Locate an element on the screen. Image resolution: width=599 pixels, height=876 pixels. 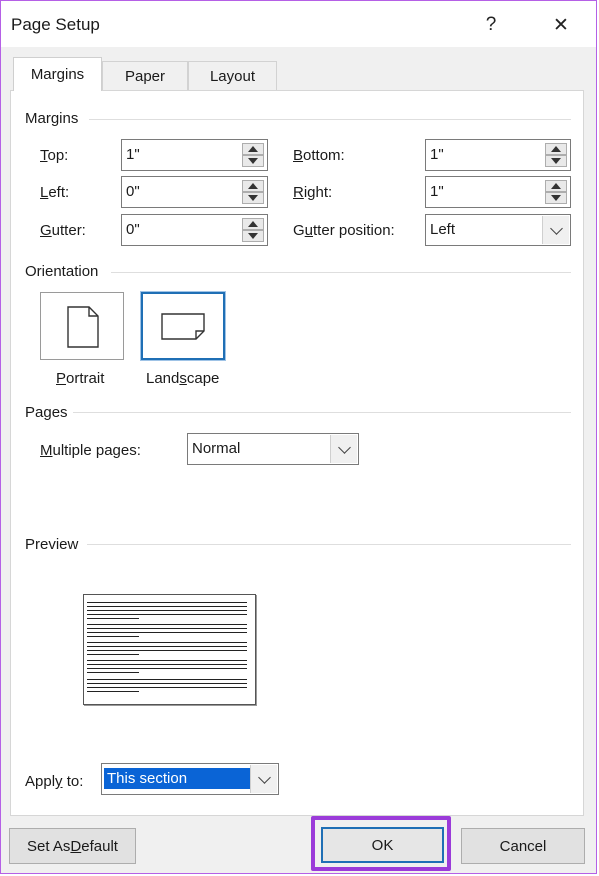
pages-divider is located at coordinates (322, 412).